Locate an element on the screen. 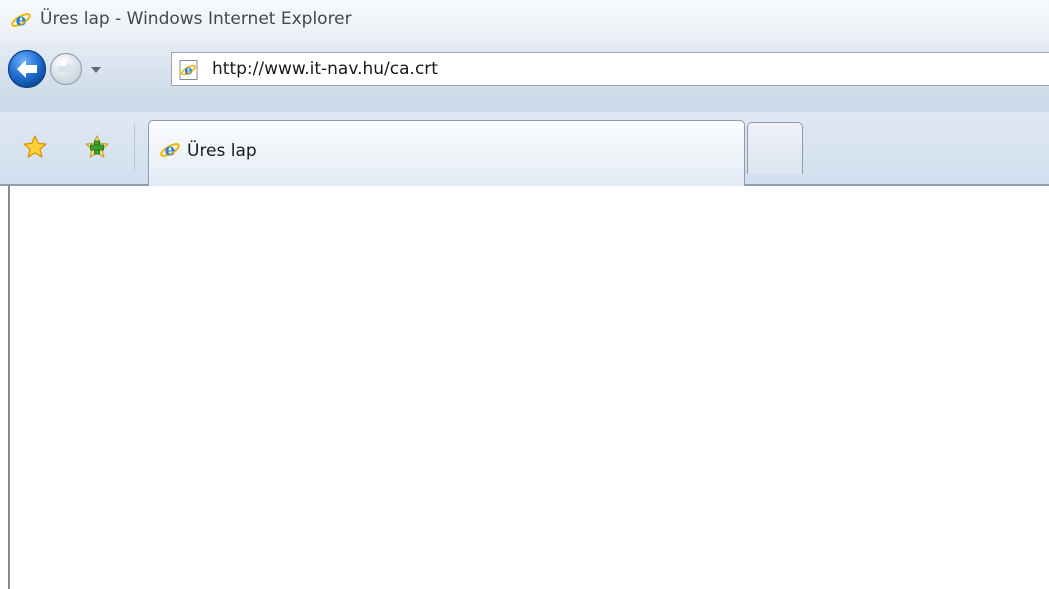 Image resolution: width=1049 pixels, height=589 pixels. tab-active: e Üres lap is located at coordinates (446, 153).